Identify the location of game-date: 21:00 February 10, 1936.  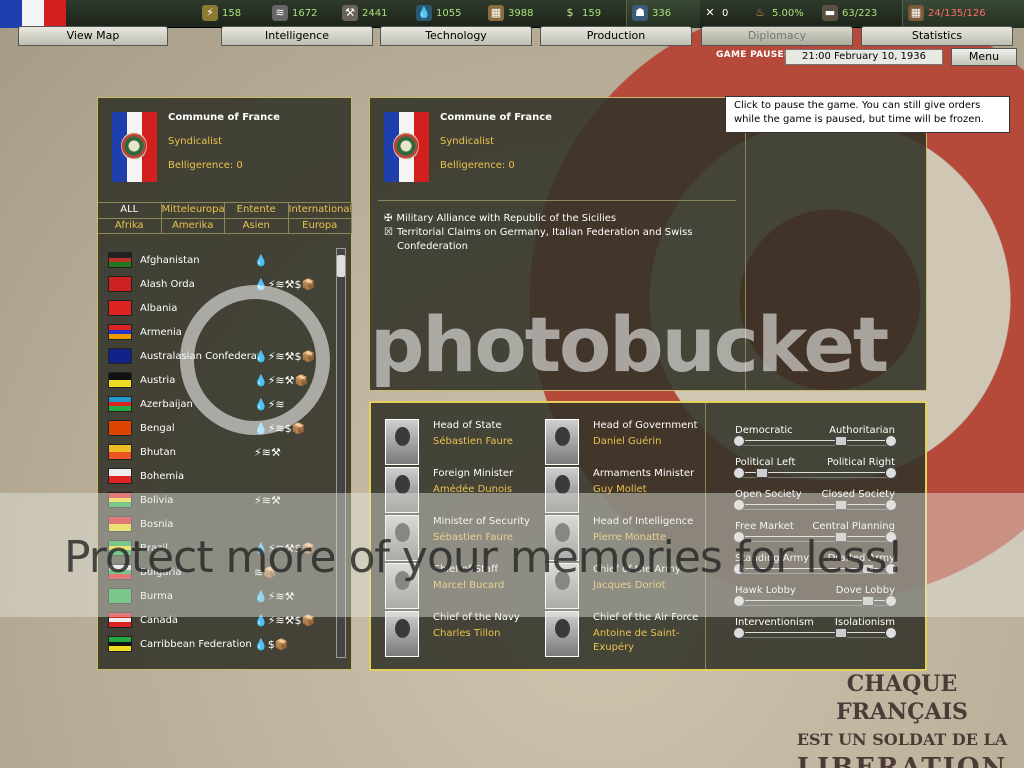
(864, 57).